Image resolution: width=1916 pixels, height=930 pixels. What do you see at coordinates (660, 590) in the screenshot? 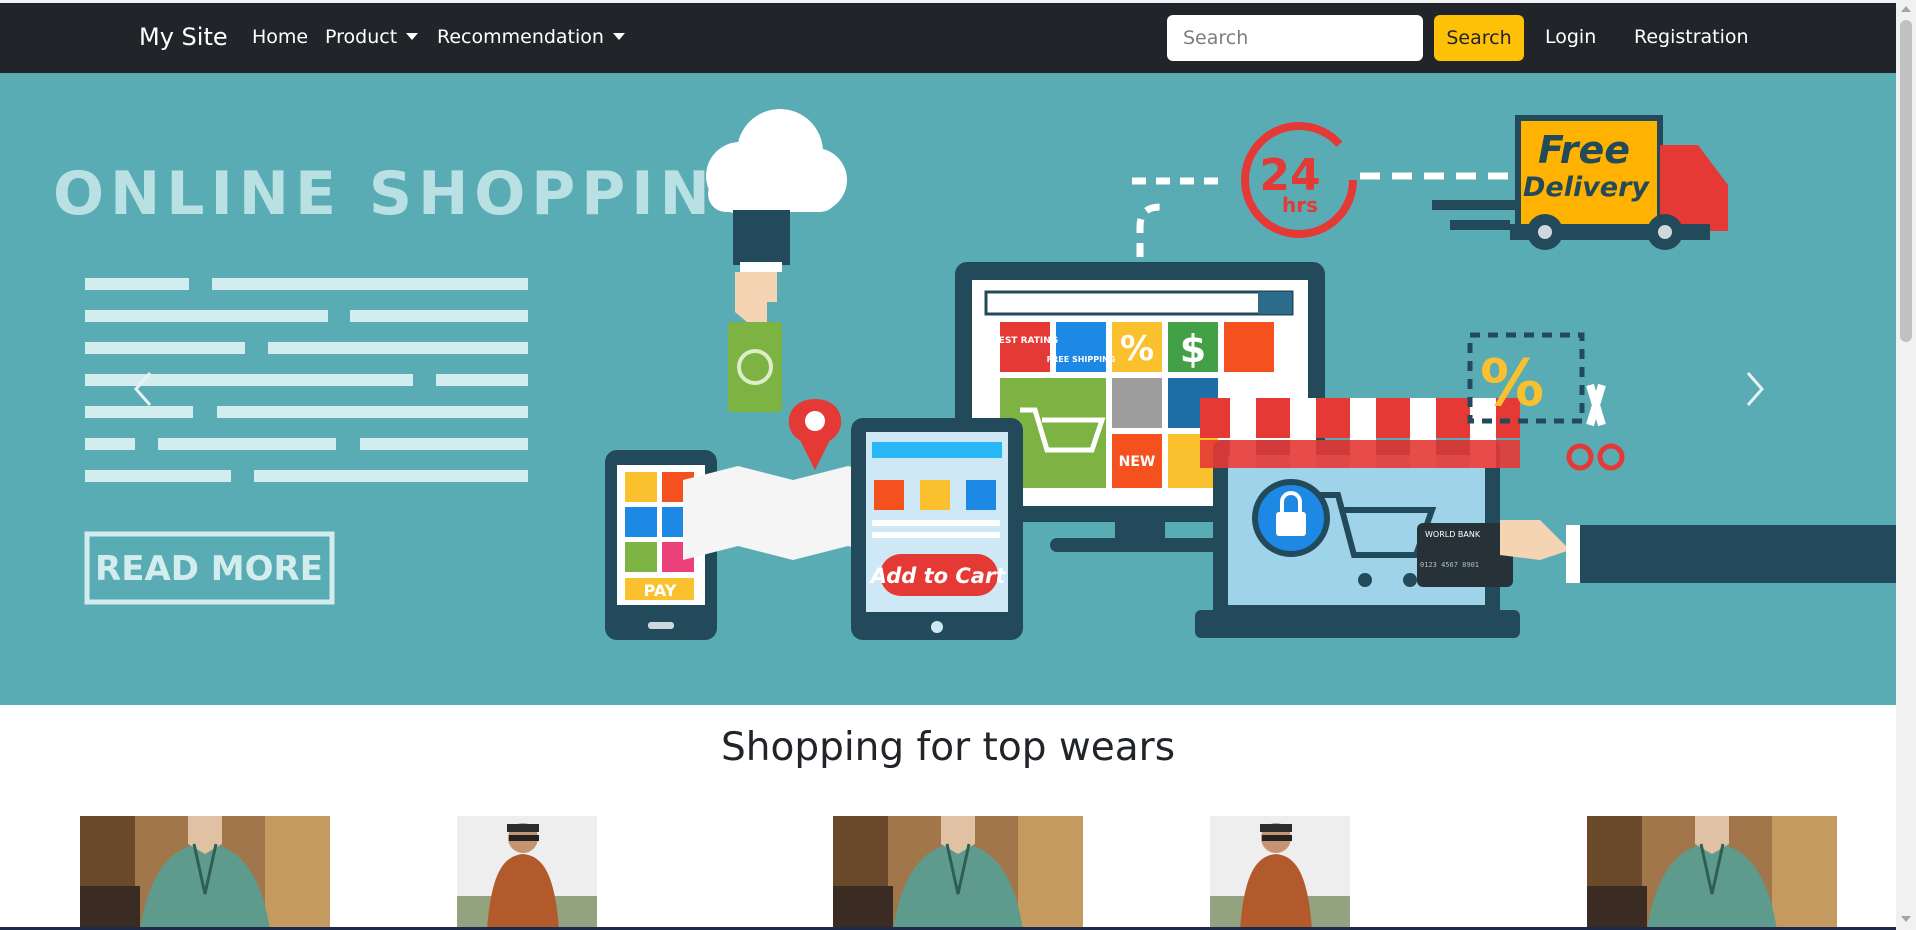
I see `svg-text: PAY` at bounding box center [660, 590].